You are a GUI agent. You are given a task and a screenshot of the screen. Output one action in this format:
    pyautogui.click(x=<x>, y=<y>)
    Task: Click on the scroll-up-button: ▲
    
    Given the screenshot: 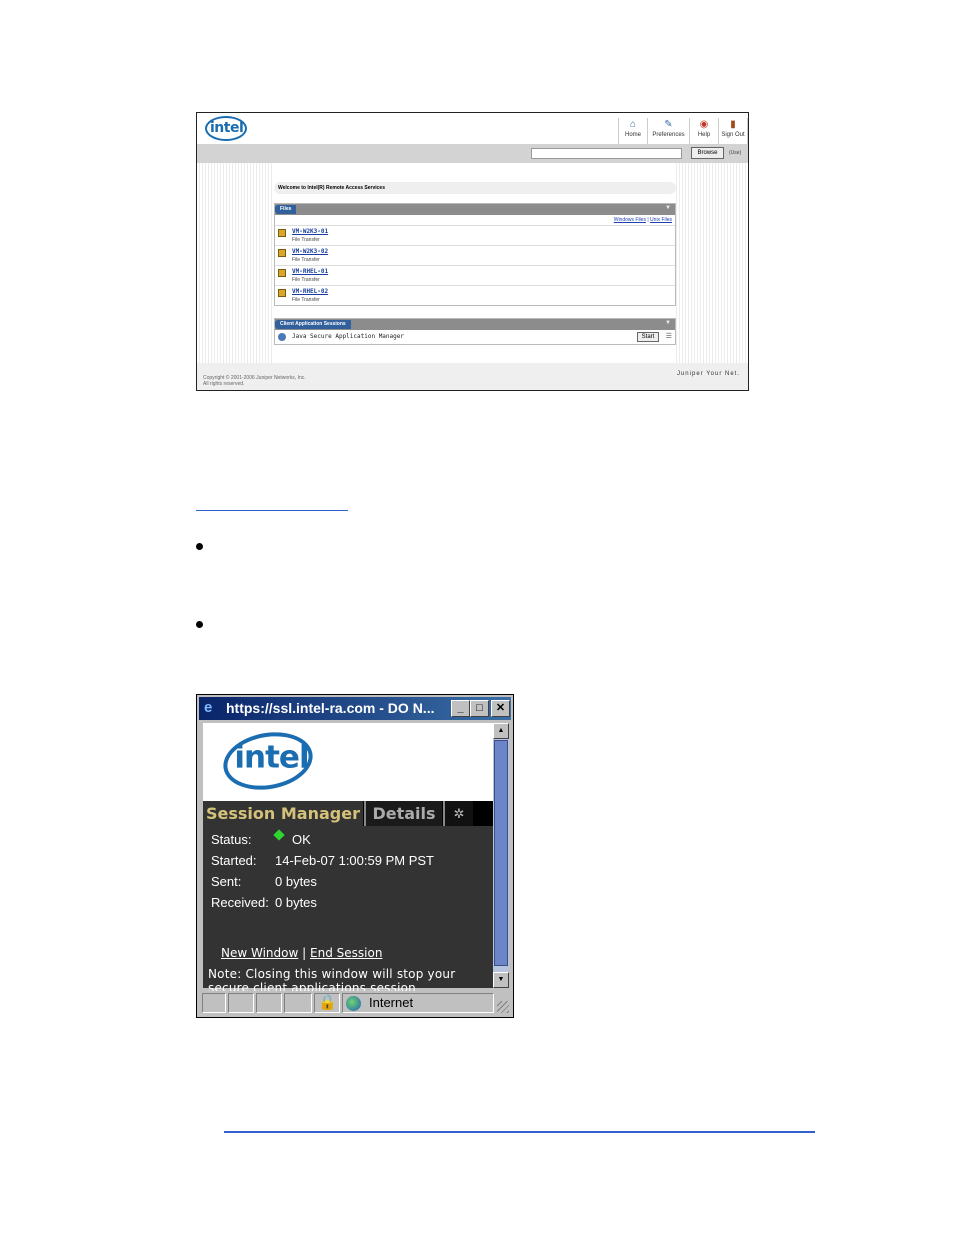 What is the action you would take?
    pyautogui.click(x=501, y=731)
    